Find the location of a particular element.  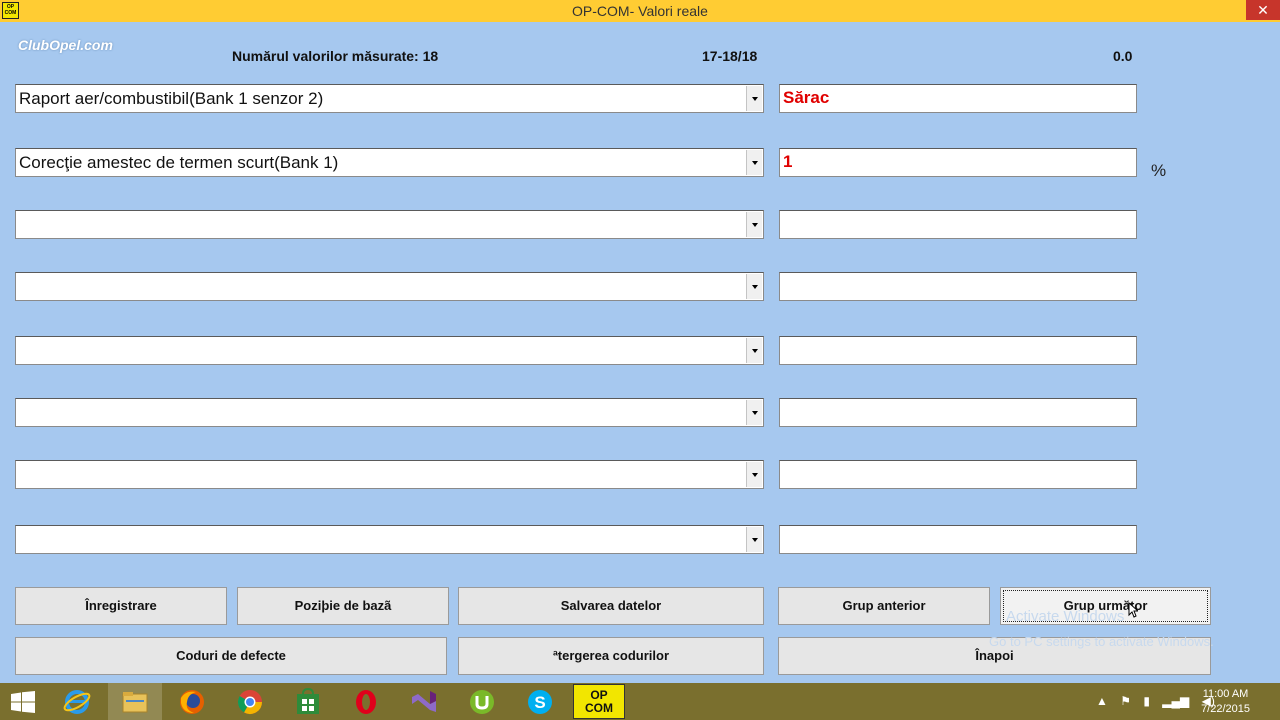

firefox-icon is located at coordinates (192, 702).